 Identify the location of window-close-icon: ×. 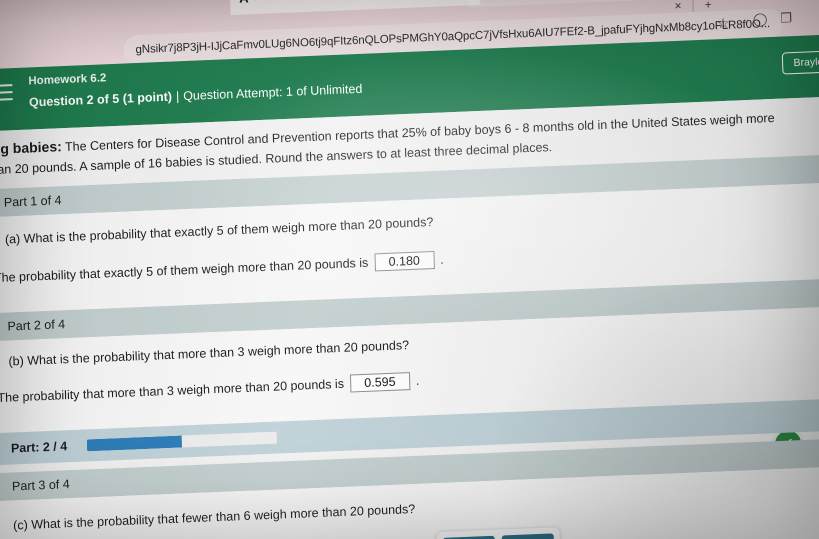
(677, 6).